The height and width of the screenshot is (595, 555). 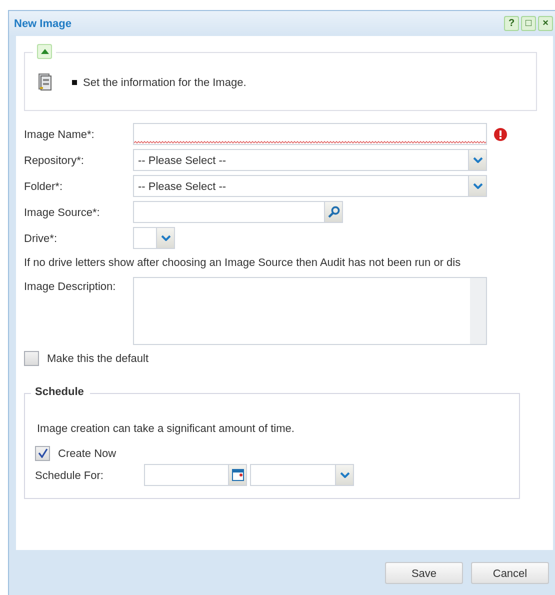 I want to click on field-label: Image Source*:, so click(x=62, y=212).